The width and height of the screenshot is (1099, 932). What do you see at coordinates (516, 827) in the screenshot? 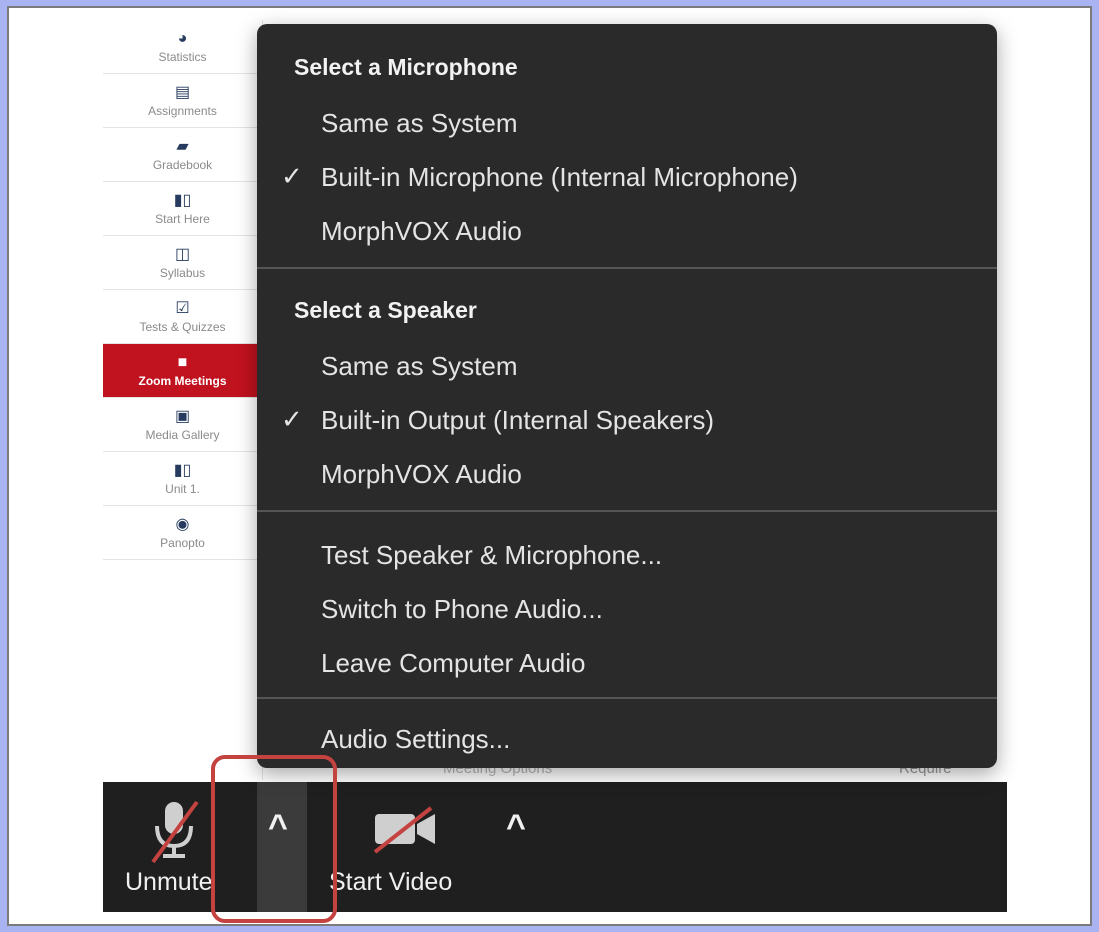
I see `chevron-up-icon: ^` at bounding box center [516, 827].